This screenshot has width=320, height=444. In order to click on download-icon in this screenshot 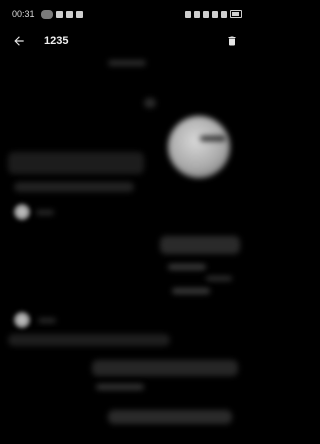, I will do `click(46, 14)`.